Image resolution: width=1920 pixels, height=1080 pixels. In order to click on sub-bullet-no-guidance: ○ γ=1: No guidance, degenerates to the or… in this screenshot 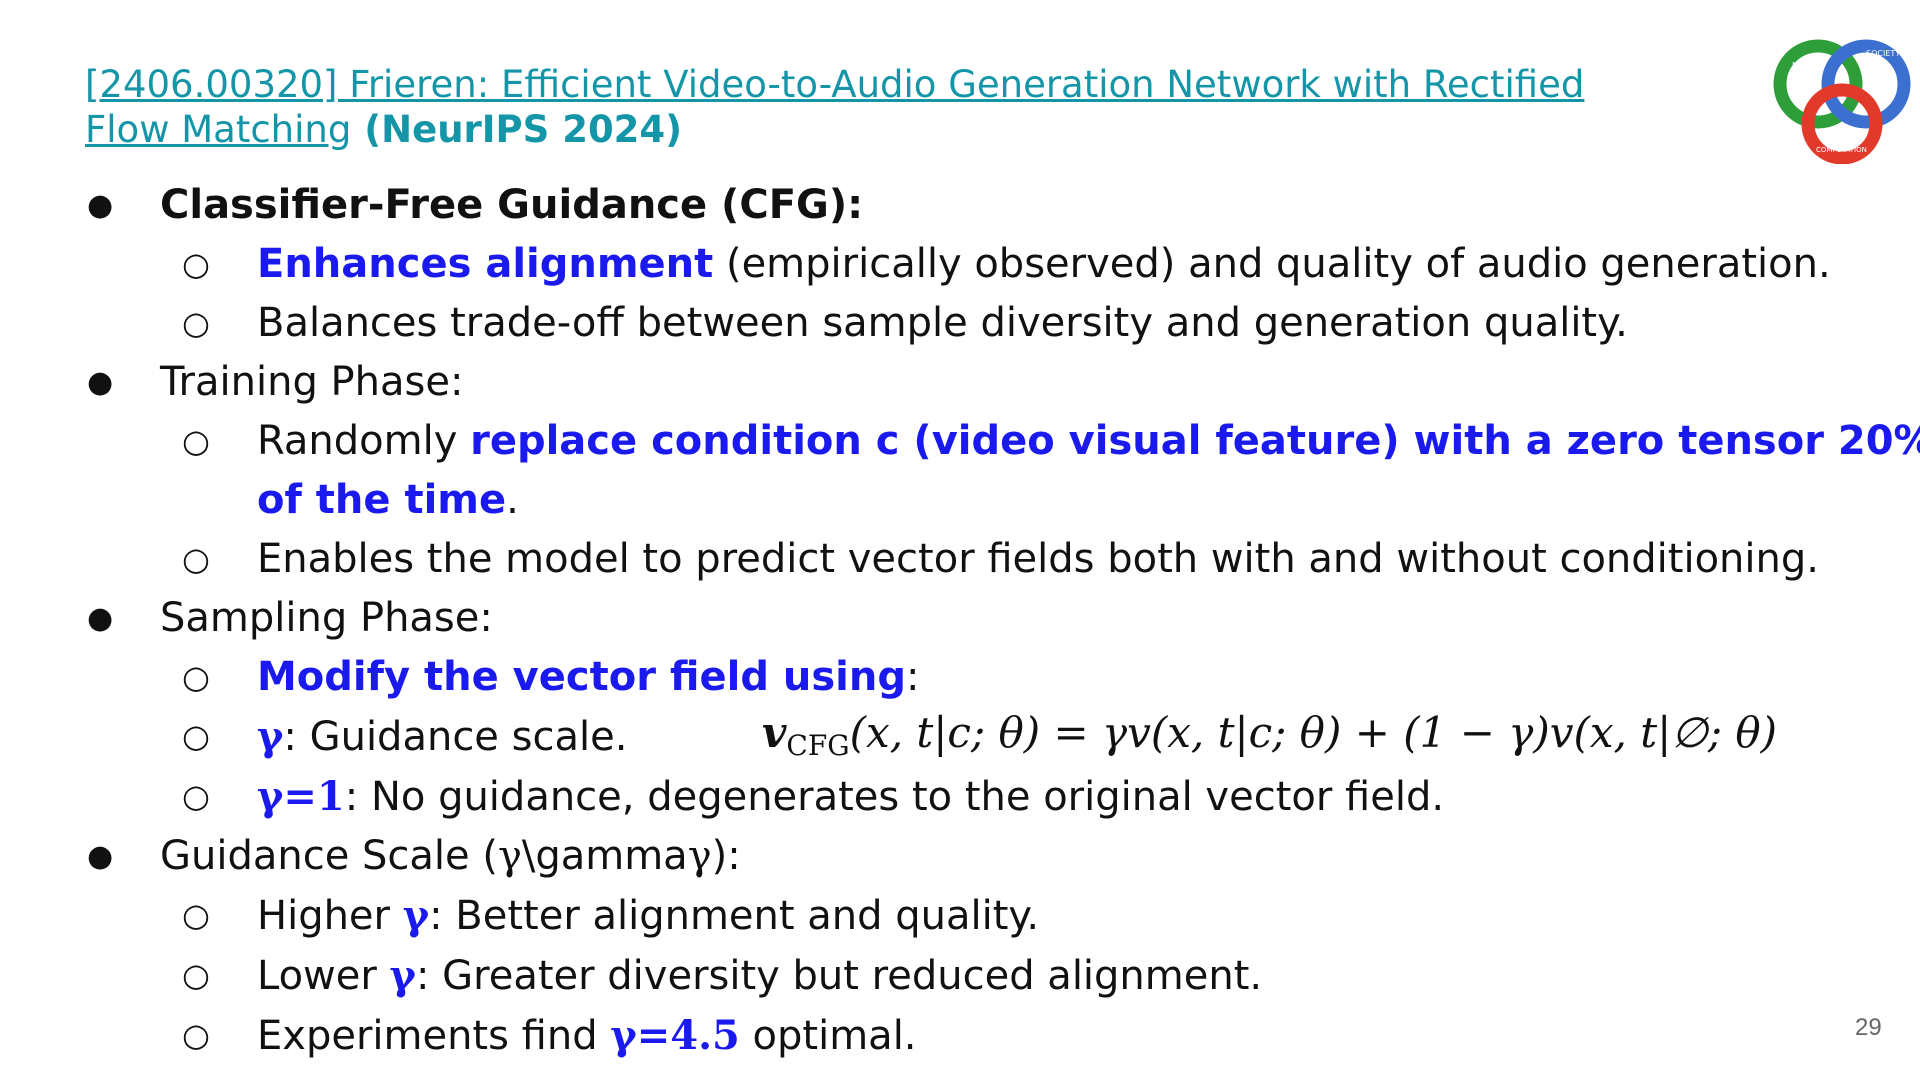, I will do `click(950, 797)`.